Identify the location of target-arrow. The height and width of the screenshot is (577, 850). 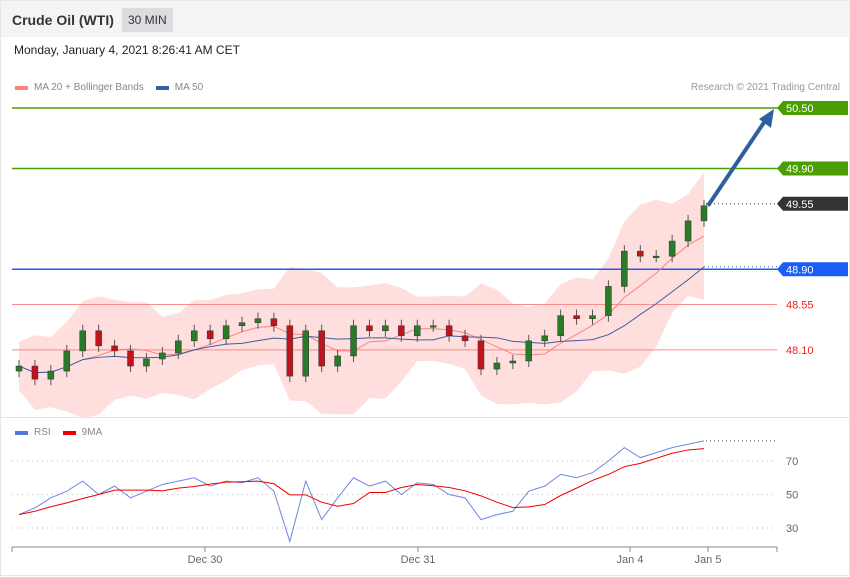
(737, 161).